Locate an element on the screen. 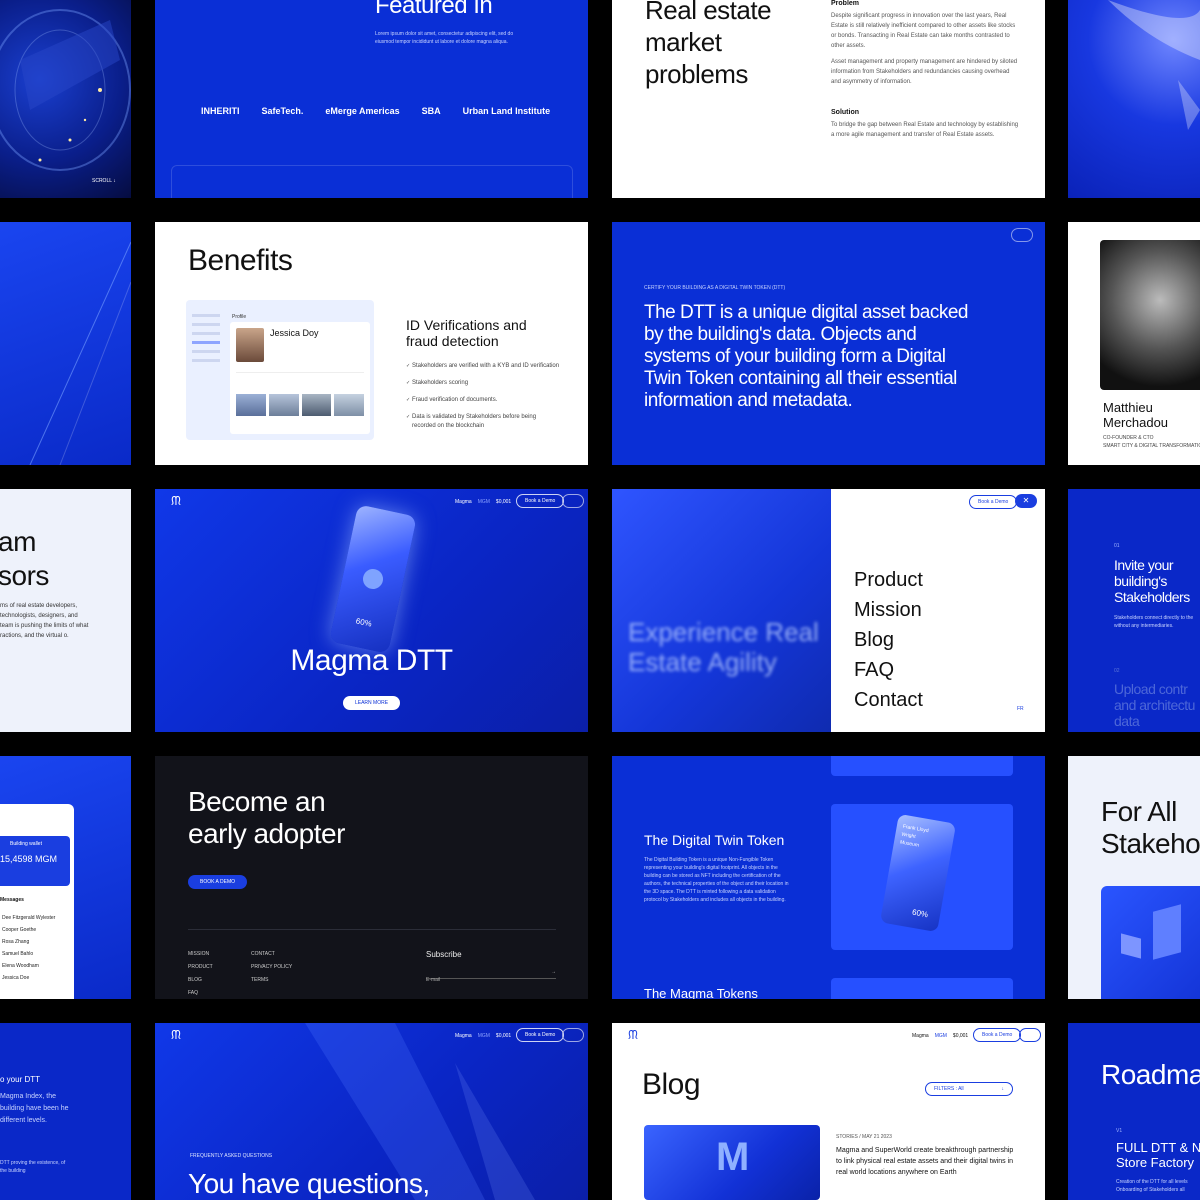  blurred-hero: Experience Real Estate Agility is located at coordinates (721, 610).